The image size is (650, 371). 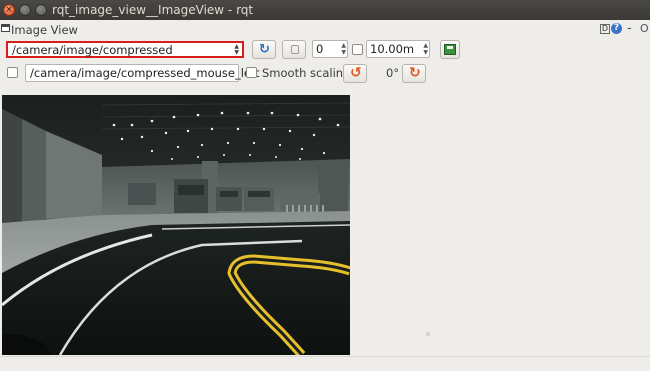 I want to click on window-title: rqt_image_view__ImageView - rqt, so click(x=153, y=10).